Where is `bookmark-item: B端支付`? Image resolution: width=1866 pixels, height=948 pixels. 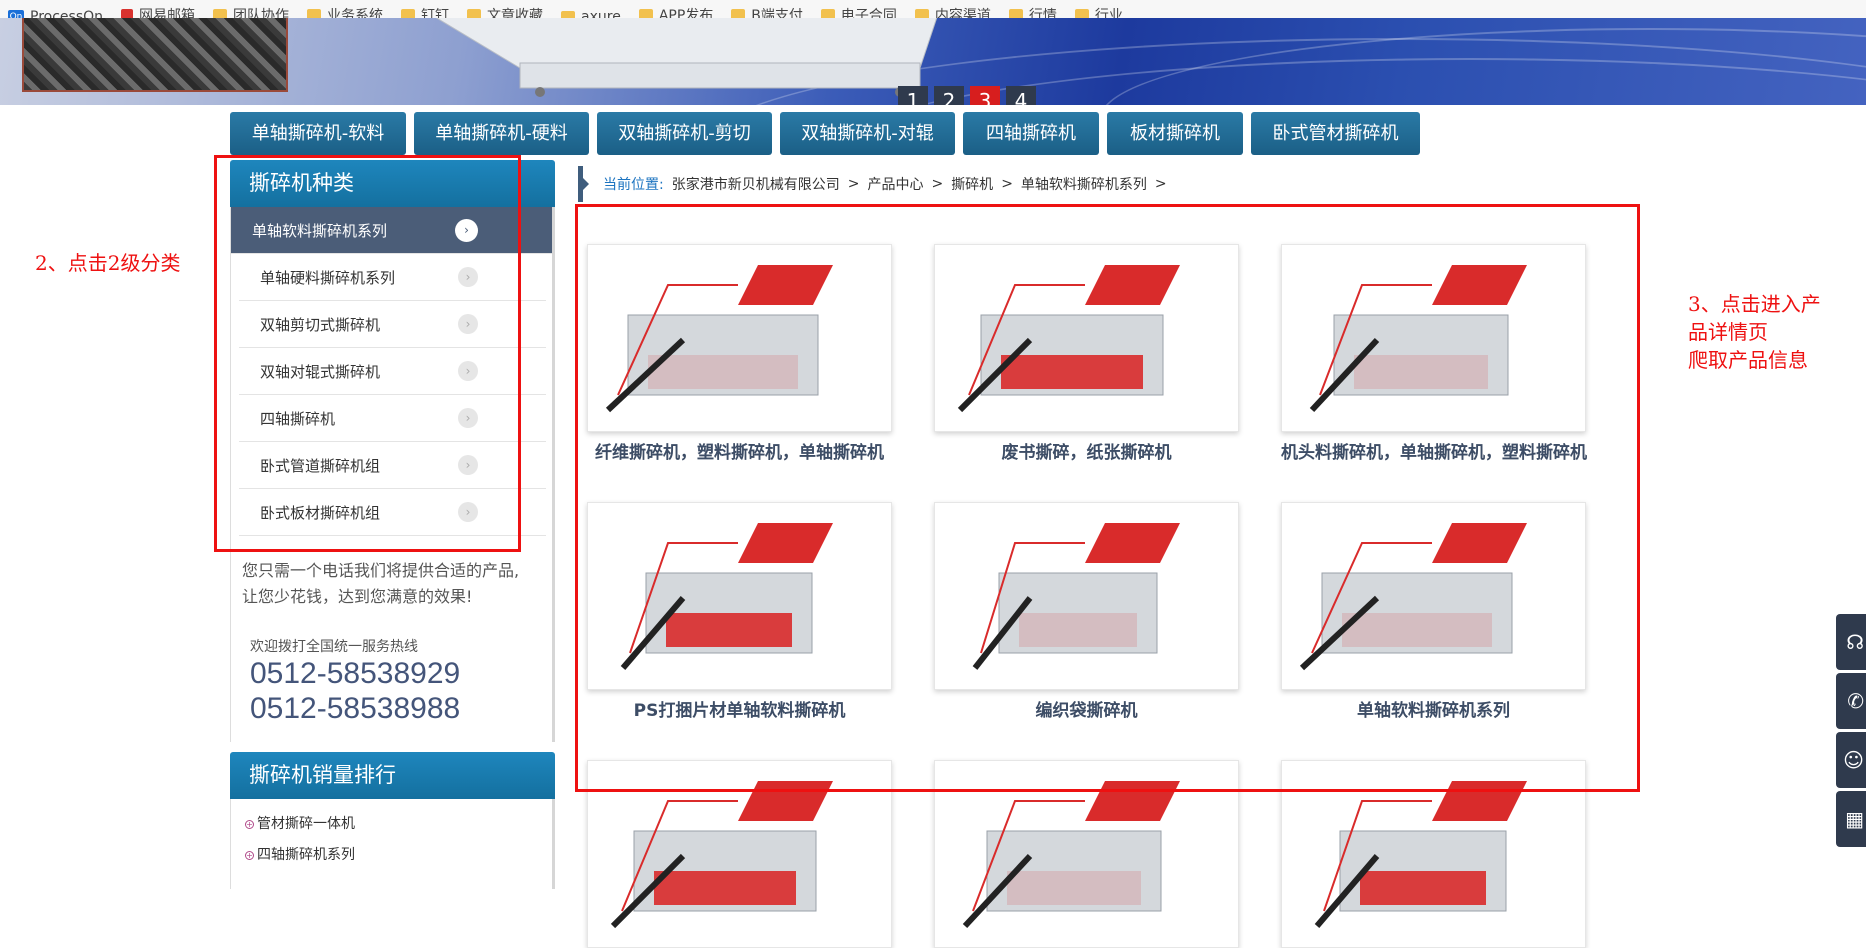
bookmark-item: B端支付 is located at coordinates (767, 11).